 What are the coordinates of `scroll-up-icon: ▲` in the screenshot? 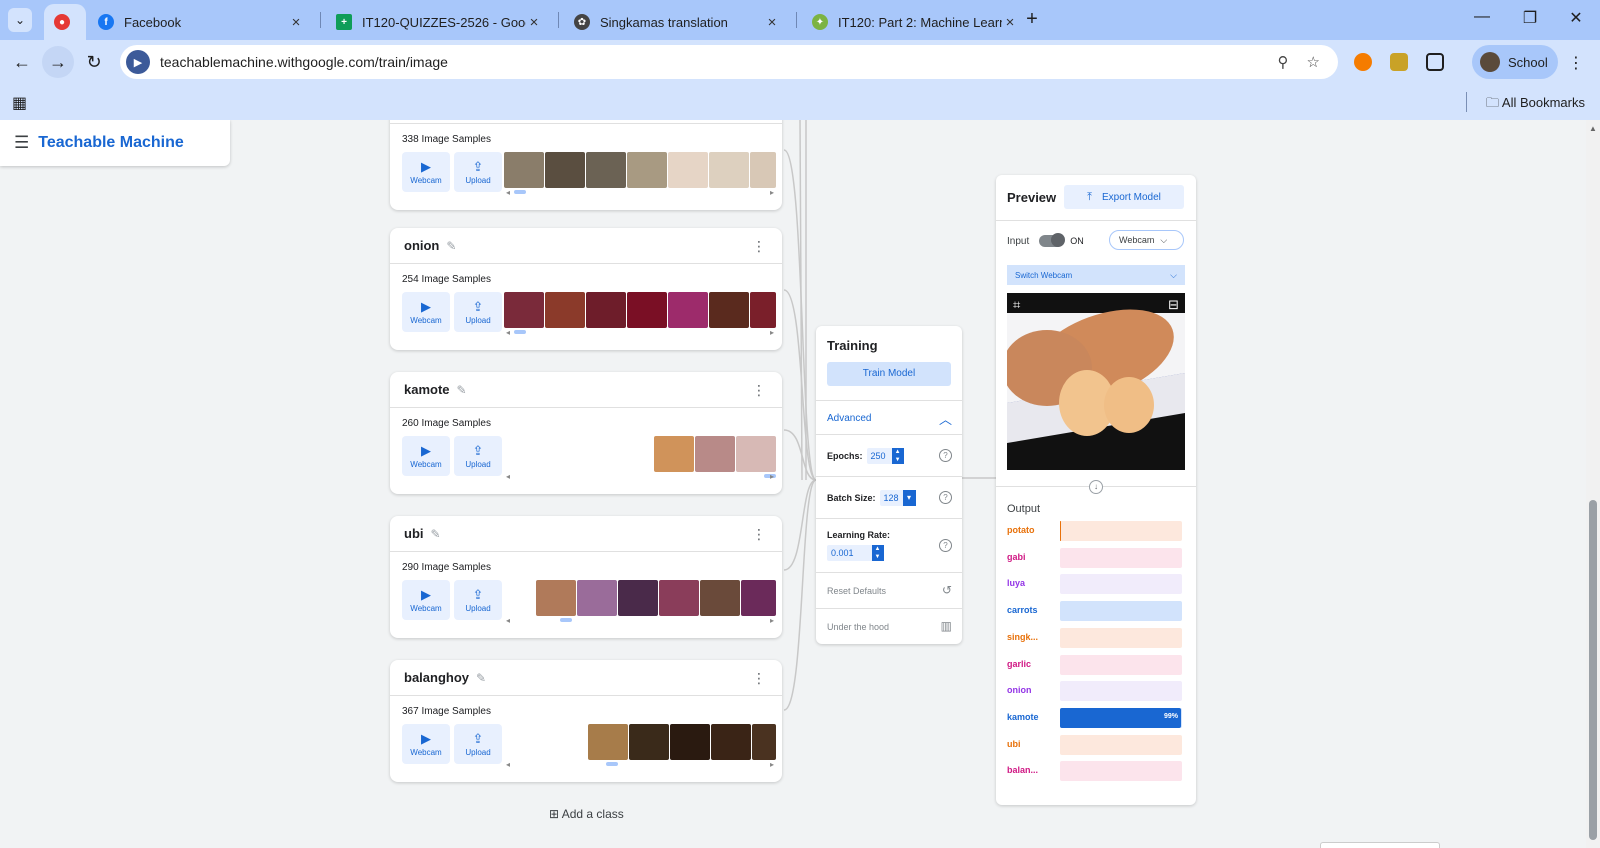 It's located at (1593, 128).